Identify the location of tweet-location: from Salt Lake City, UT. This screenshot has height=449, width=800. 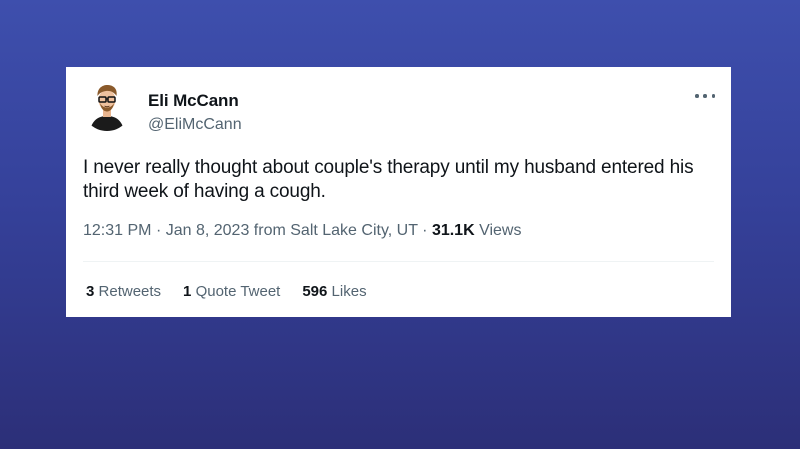
(335, 230).